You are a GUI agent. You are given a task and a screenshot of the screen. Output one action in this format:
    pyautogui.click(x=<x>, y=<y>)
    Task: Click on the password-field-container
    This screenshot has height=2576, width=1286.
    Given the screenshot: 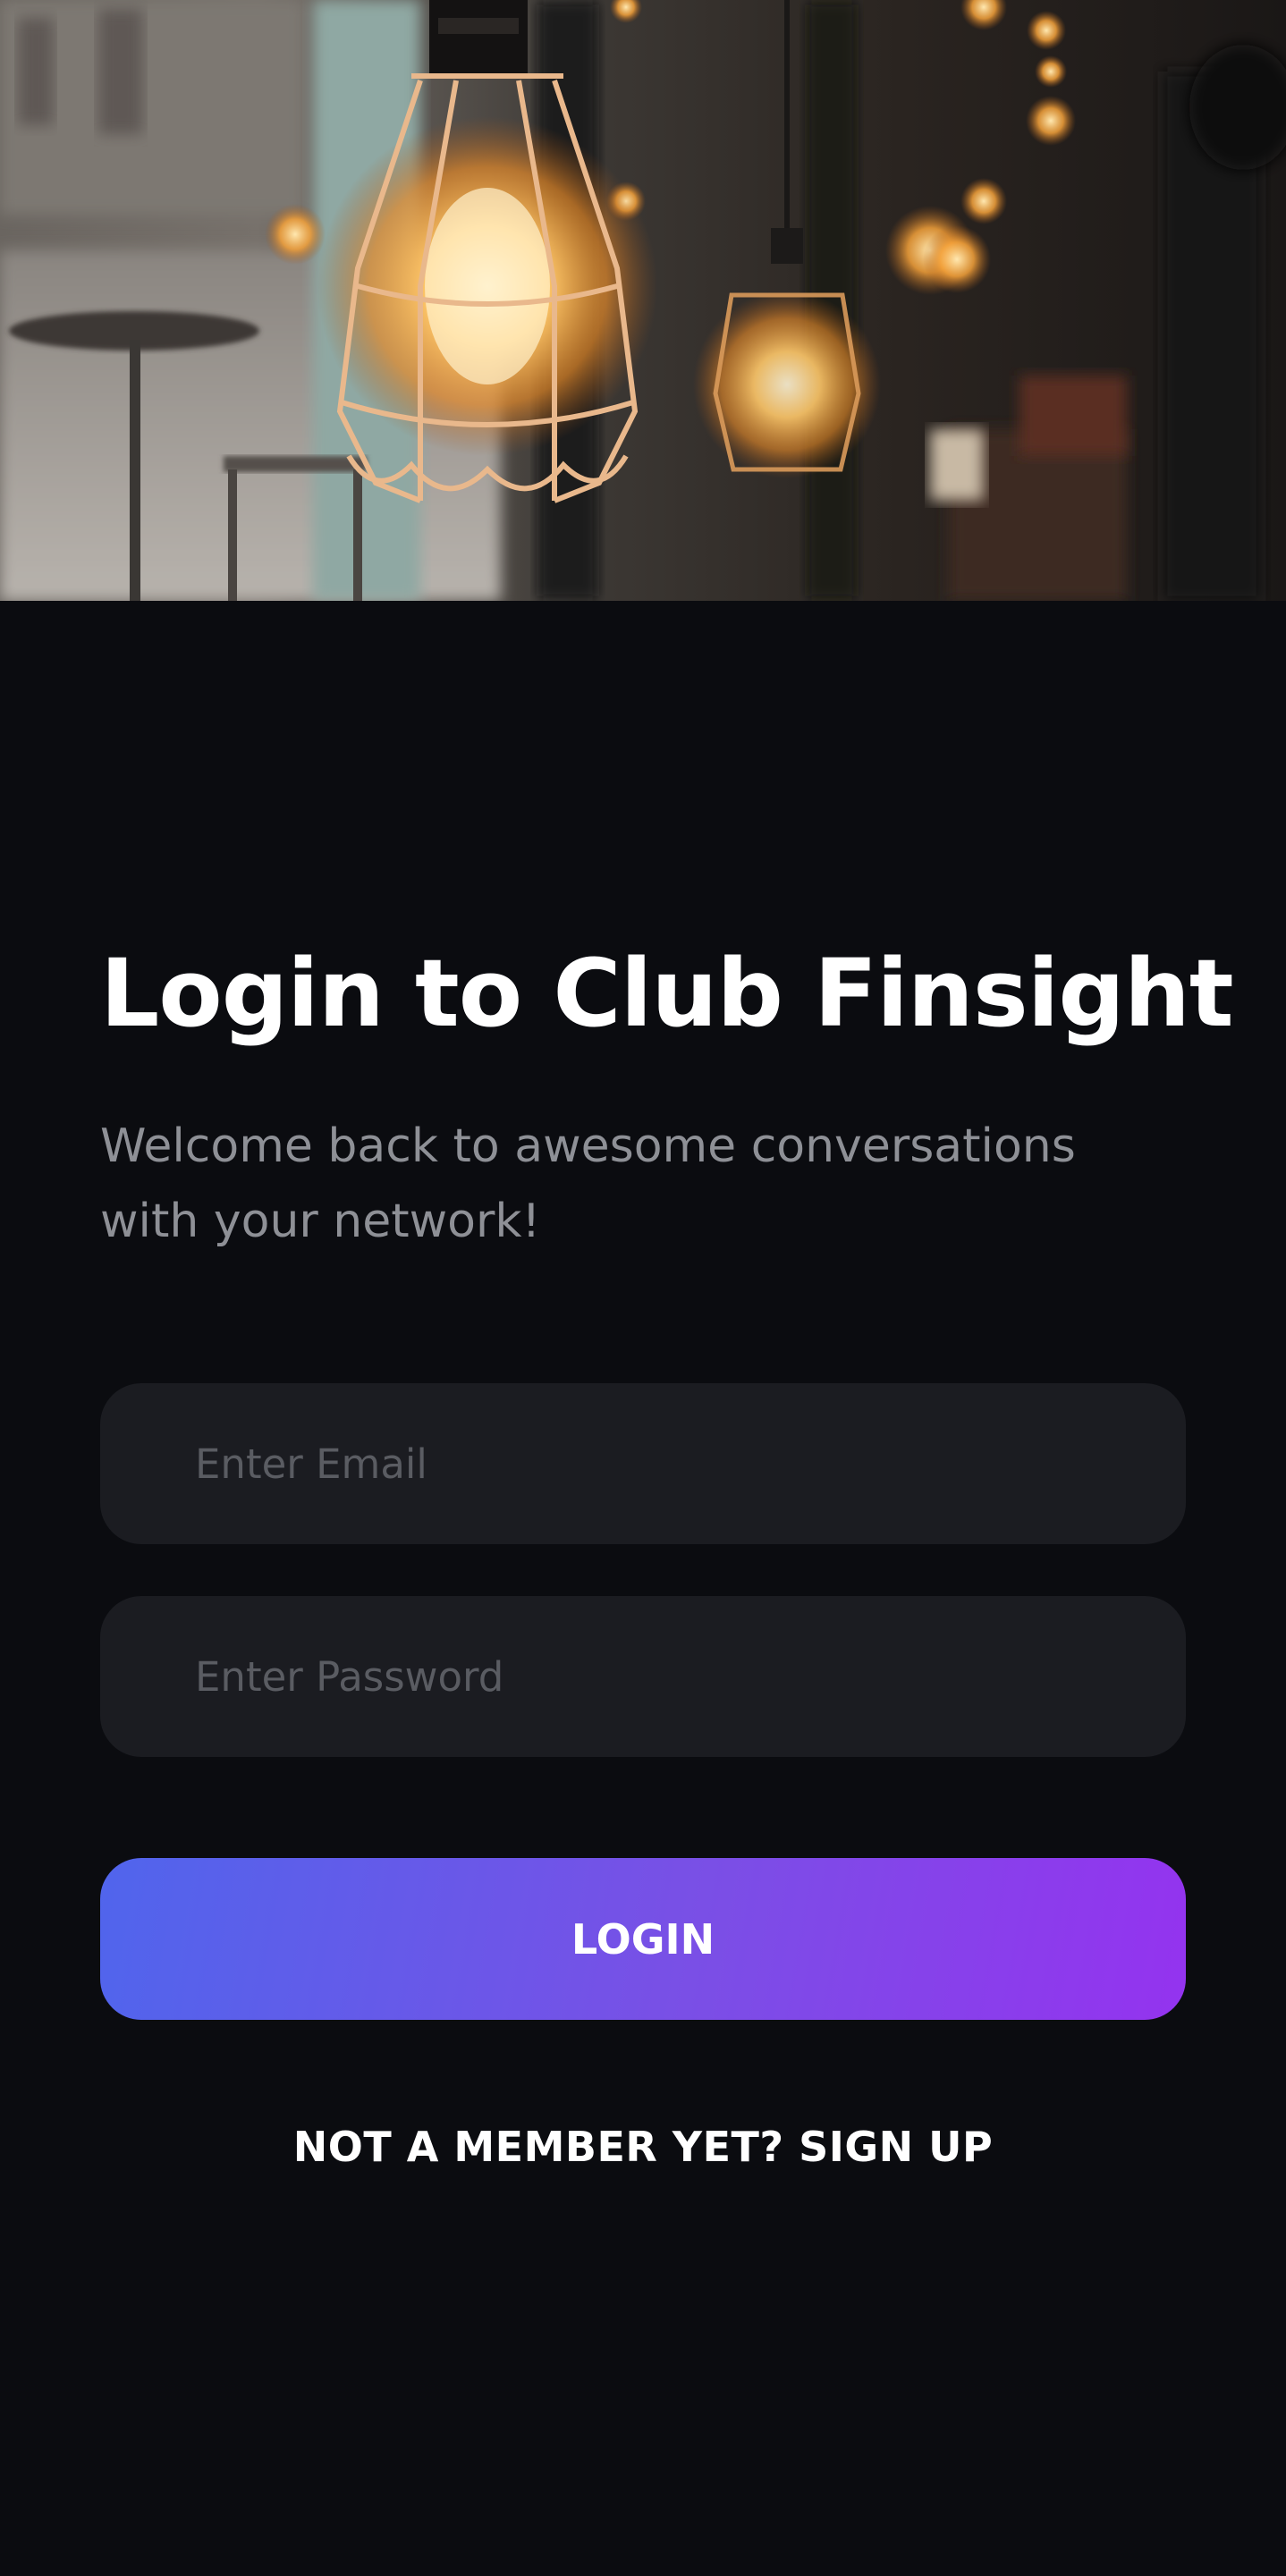 What is the action you would take?
    pyautogui.click(x=643, y=1676)
    